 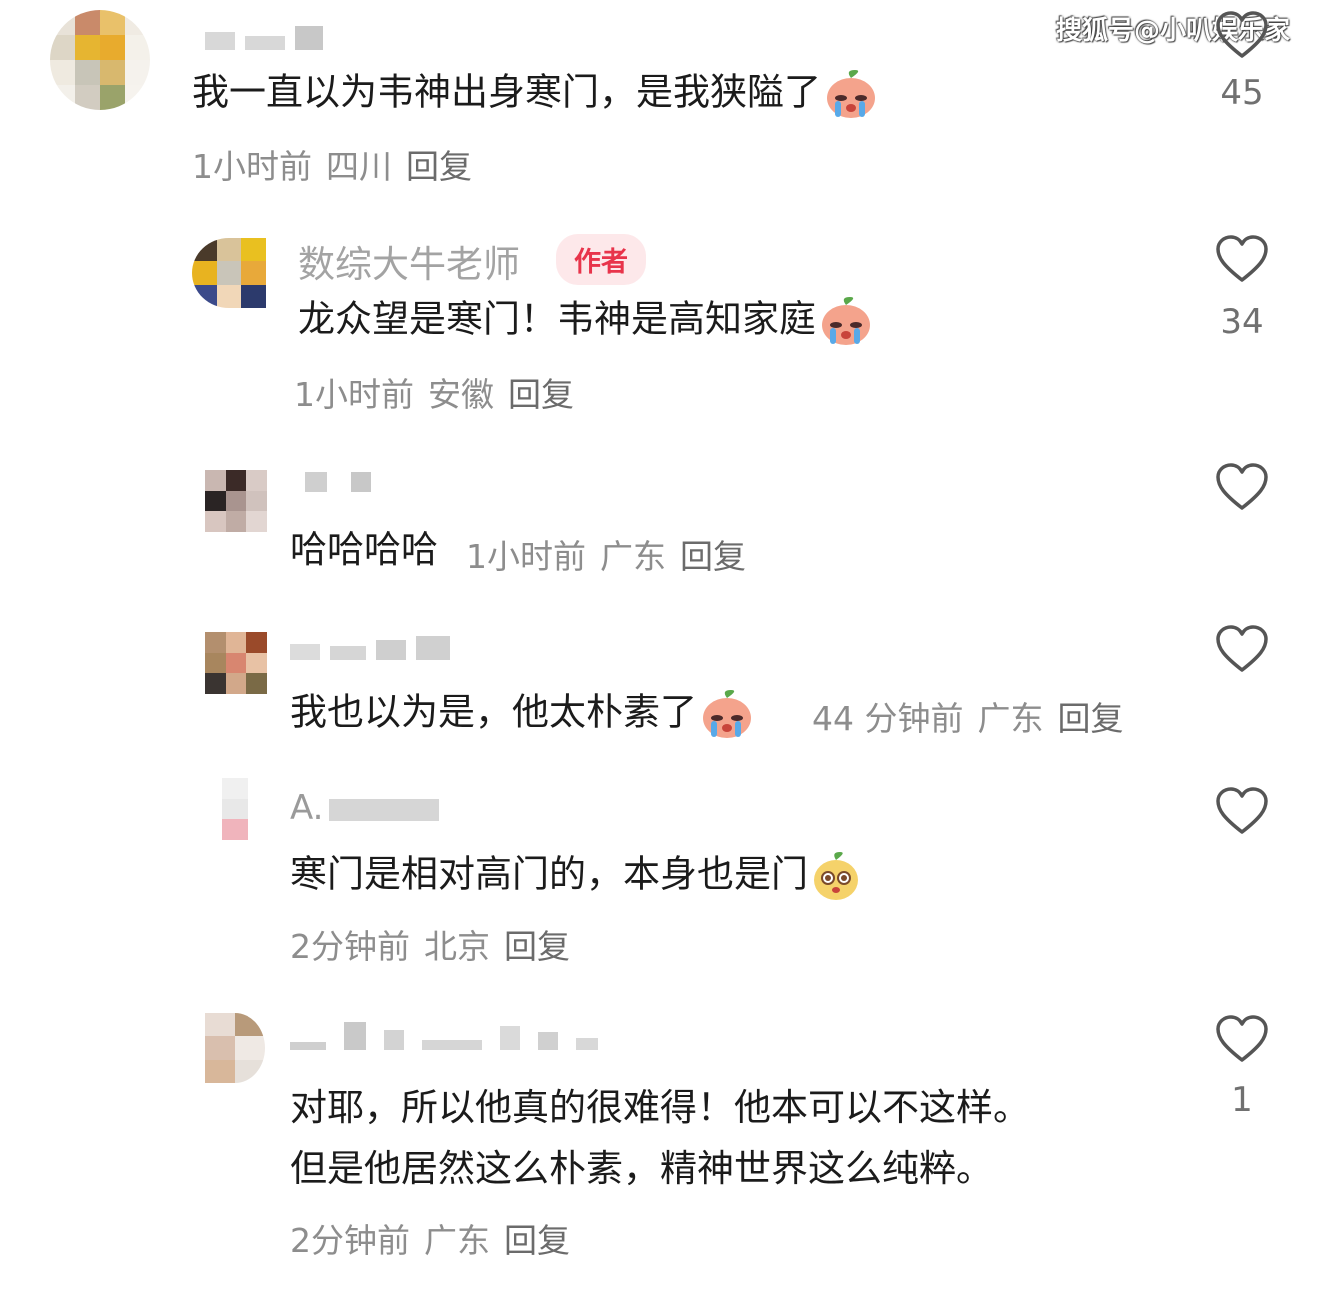 What do you see at coordinates (601, 259) in the screenshot?
I see `author-badge: 作者` at bounding box center [601, 259].